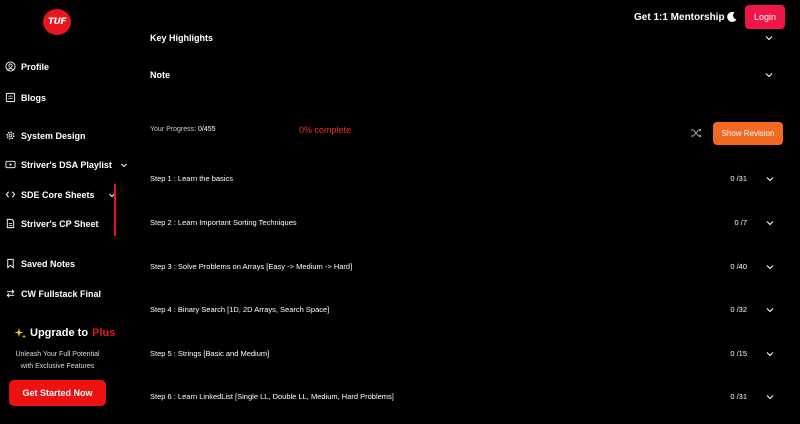 Image resolution: width=800 pixels, height=424 pixels. I want to click on sidebar-item-label: Saved Notes, so click(48, 263).